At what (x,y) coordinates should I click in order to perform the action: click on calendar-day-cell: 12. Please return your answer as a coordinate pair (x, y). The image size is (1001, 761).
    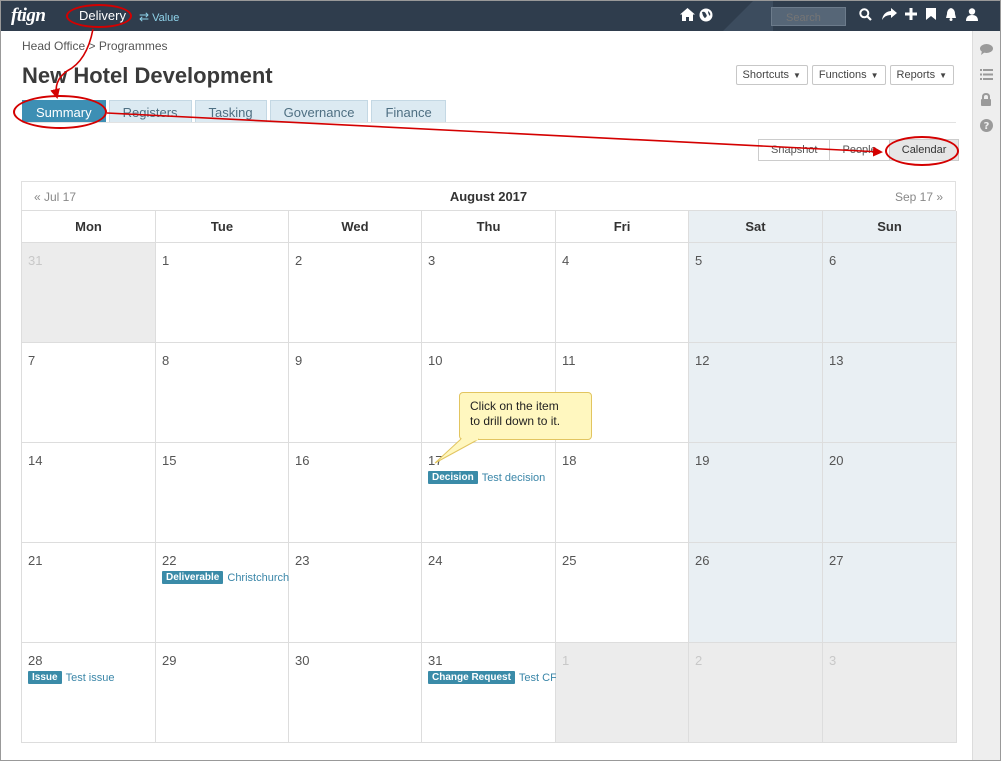
    Looking at the image, I should click on (756, 393).